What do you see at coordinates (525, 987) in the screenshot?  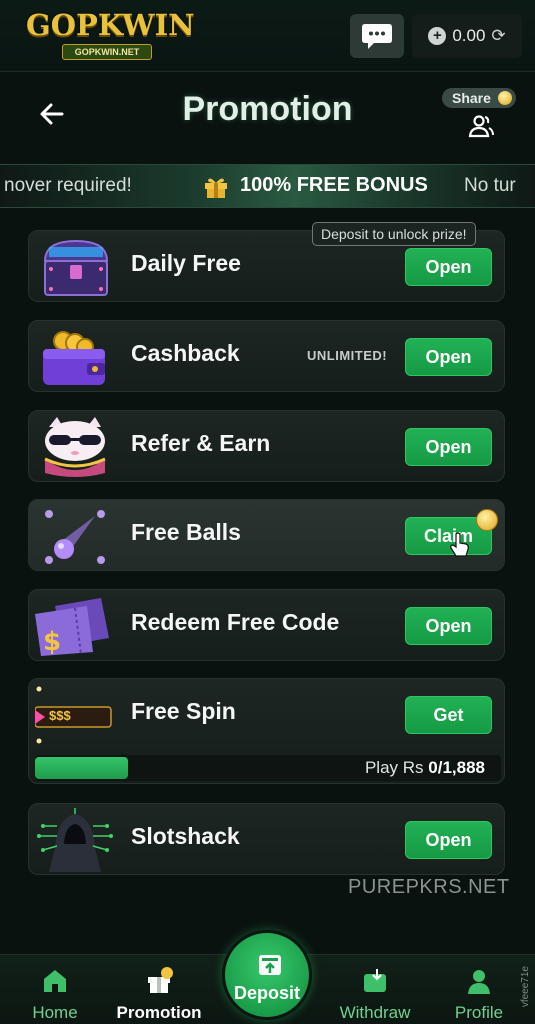 I see `side-version-text: vfeee71e` at bounding box center [525, 987].